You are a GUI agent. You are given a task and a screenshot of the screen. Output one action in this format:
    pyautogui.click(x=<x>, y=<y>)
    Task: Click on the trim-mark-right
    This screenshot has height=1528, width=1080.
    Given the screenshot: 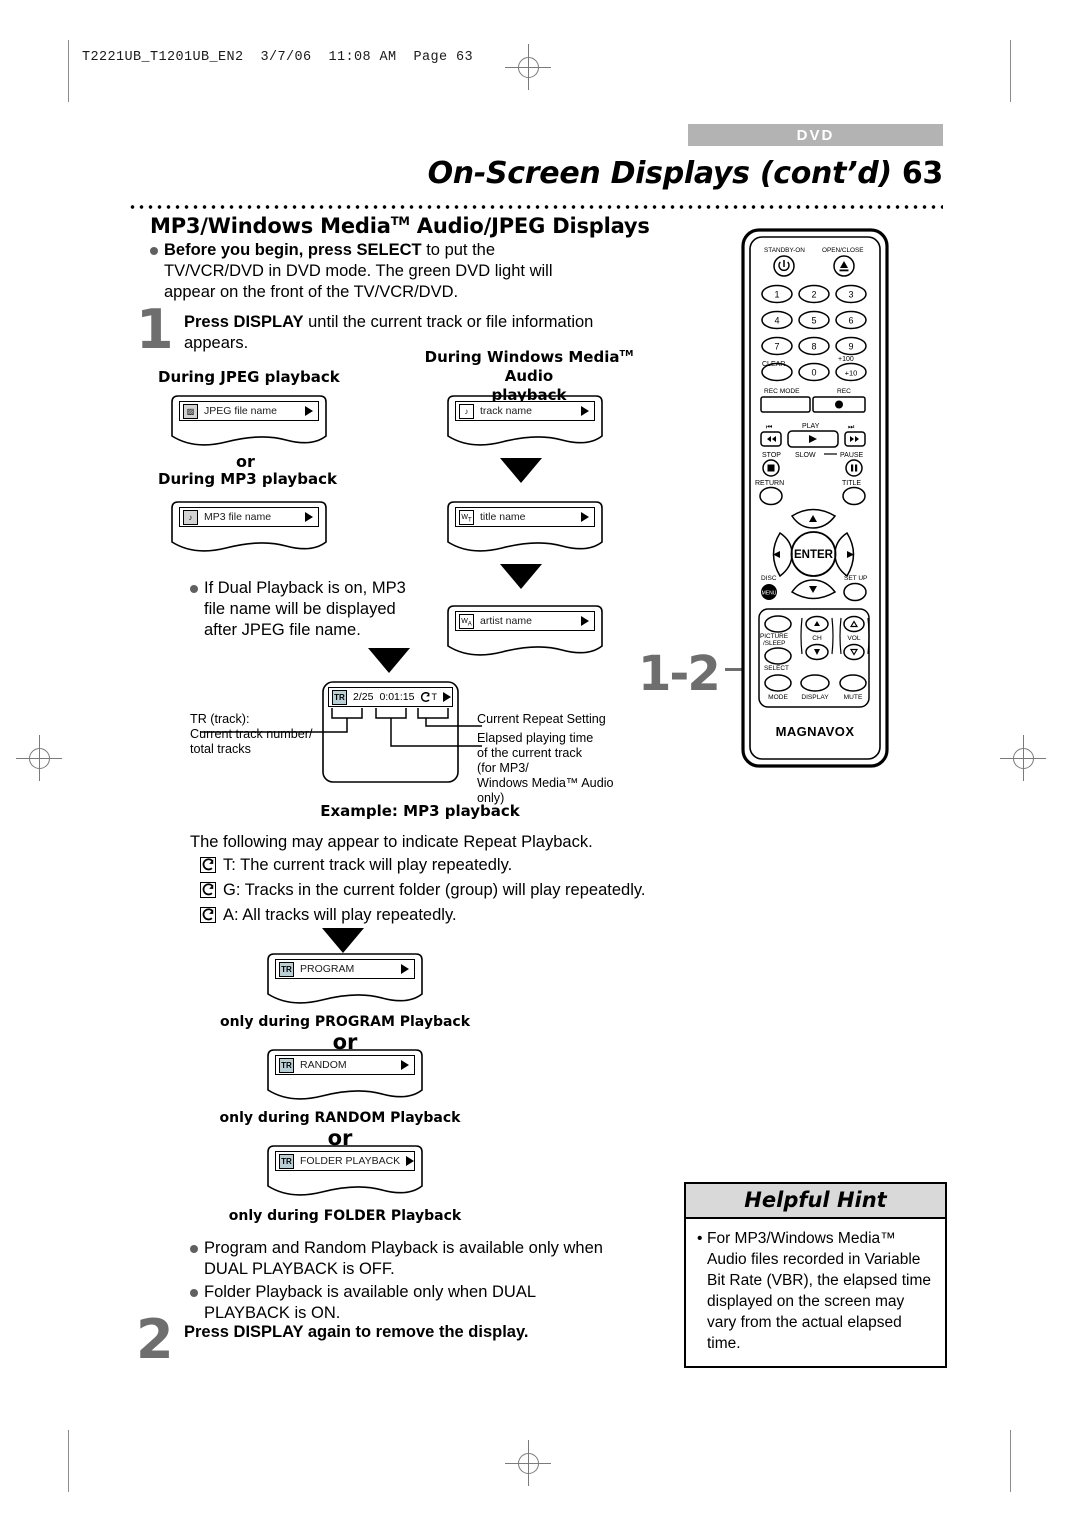 What is the action you would take?
    pyautogui.click(x=1010, y=71)
    